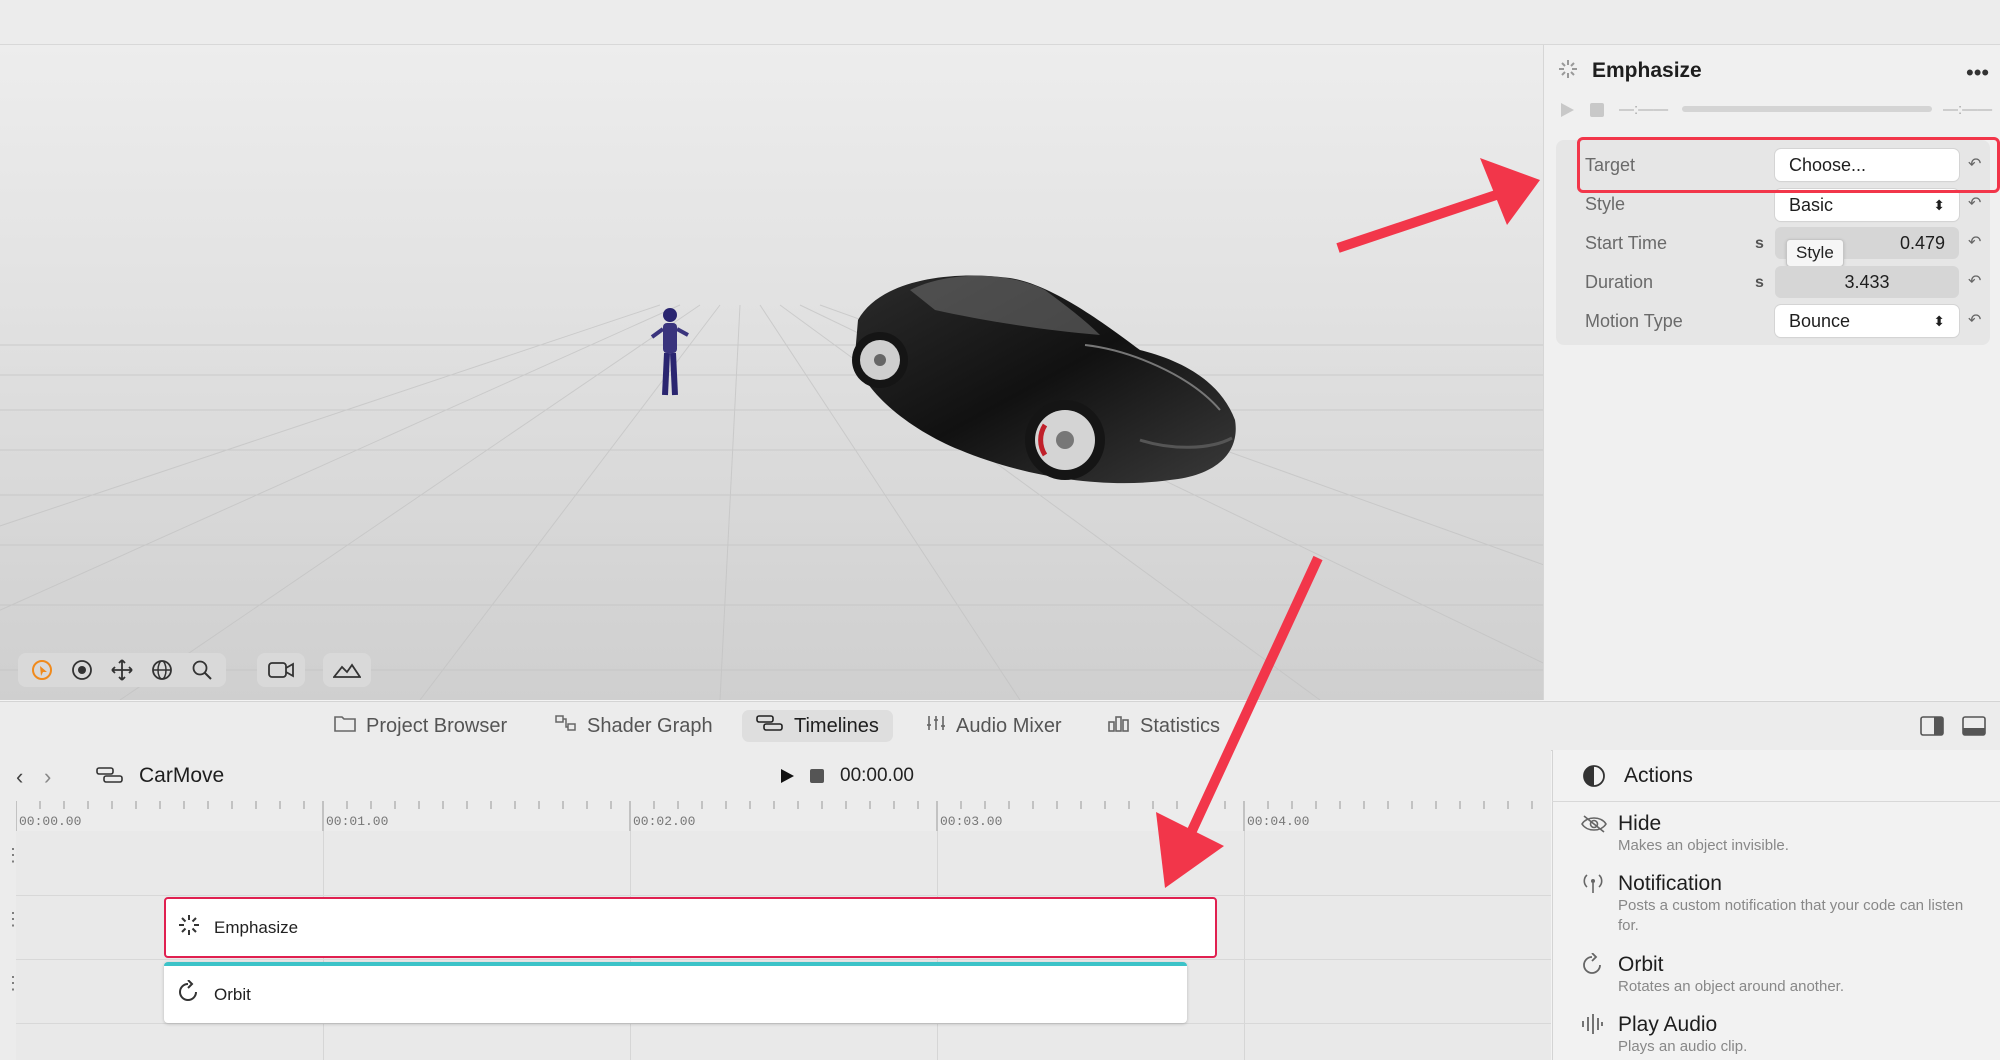  Describe the element at coordinates (1634, 321) in the screenshot. I see `motion-type-label: Motion Type` at that location.